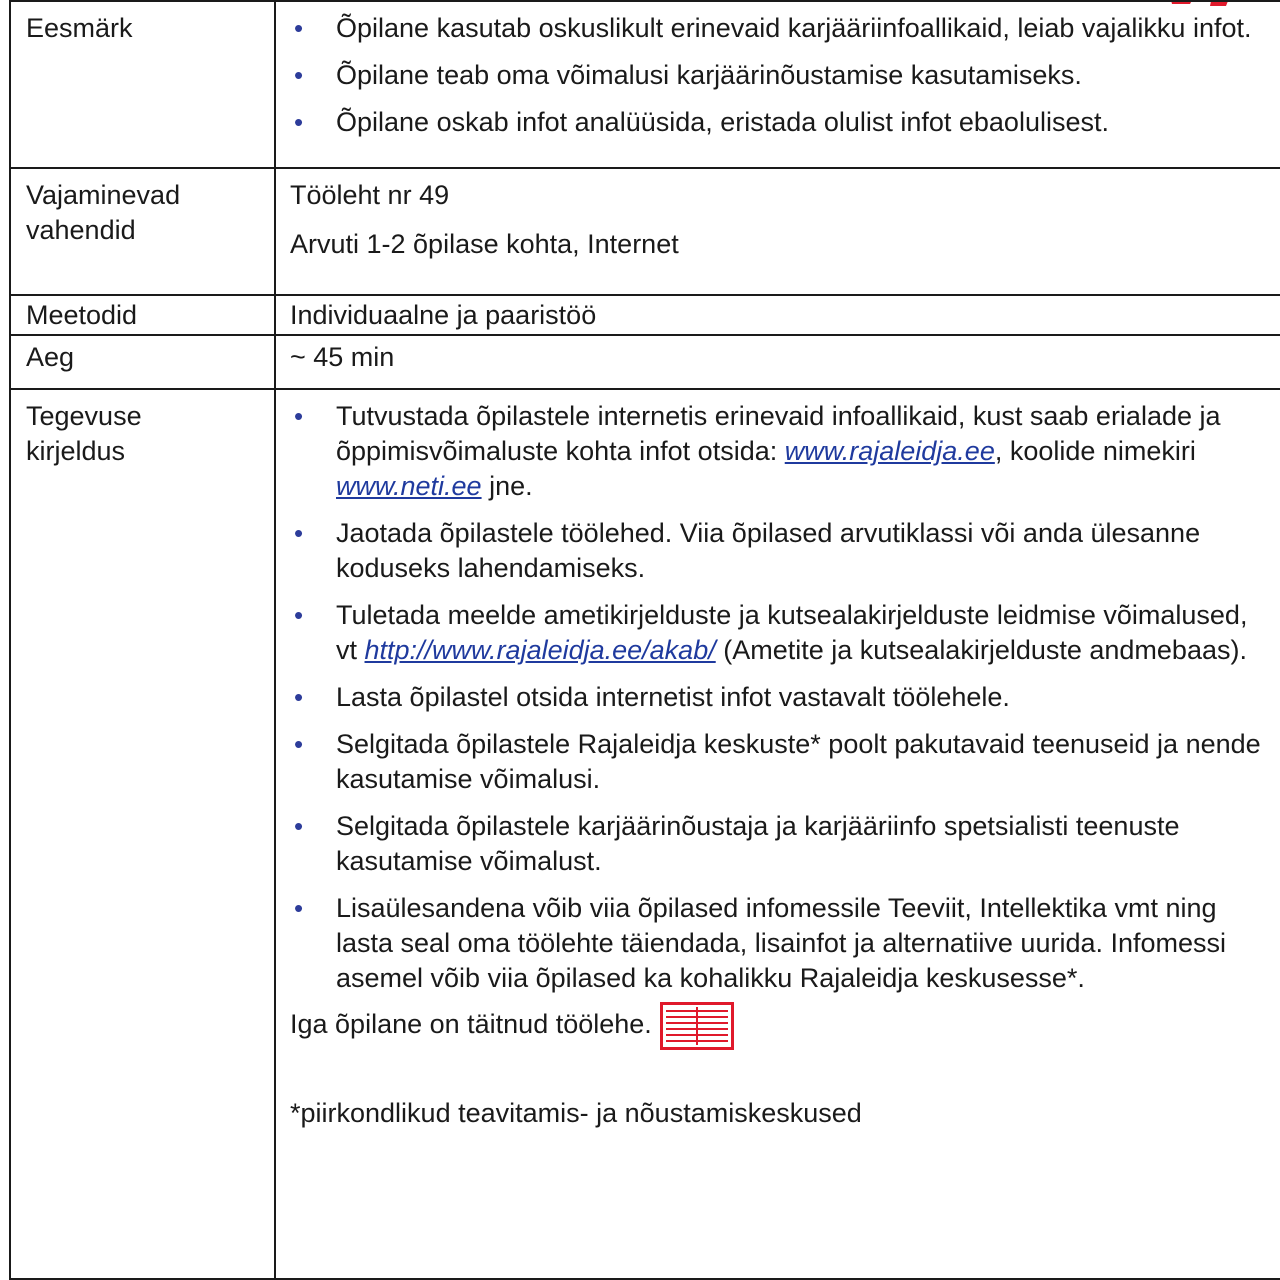 Image resolution: width=1280 pixels, height=1280 pixels. Describe the element at coordinates (781, 1026) in the screenshot. I see `outcome-line: Iga õpilane on täitnud töölehe.` at that location.